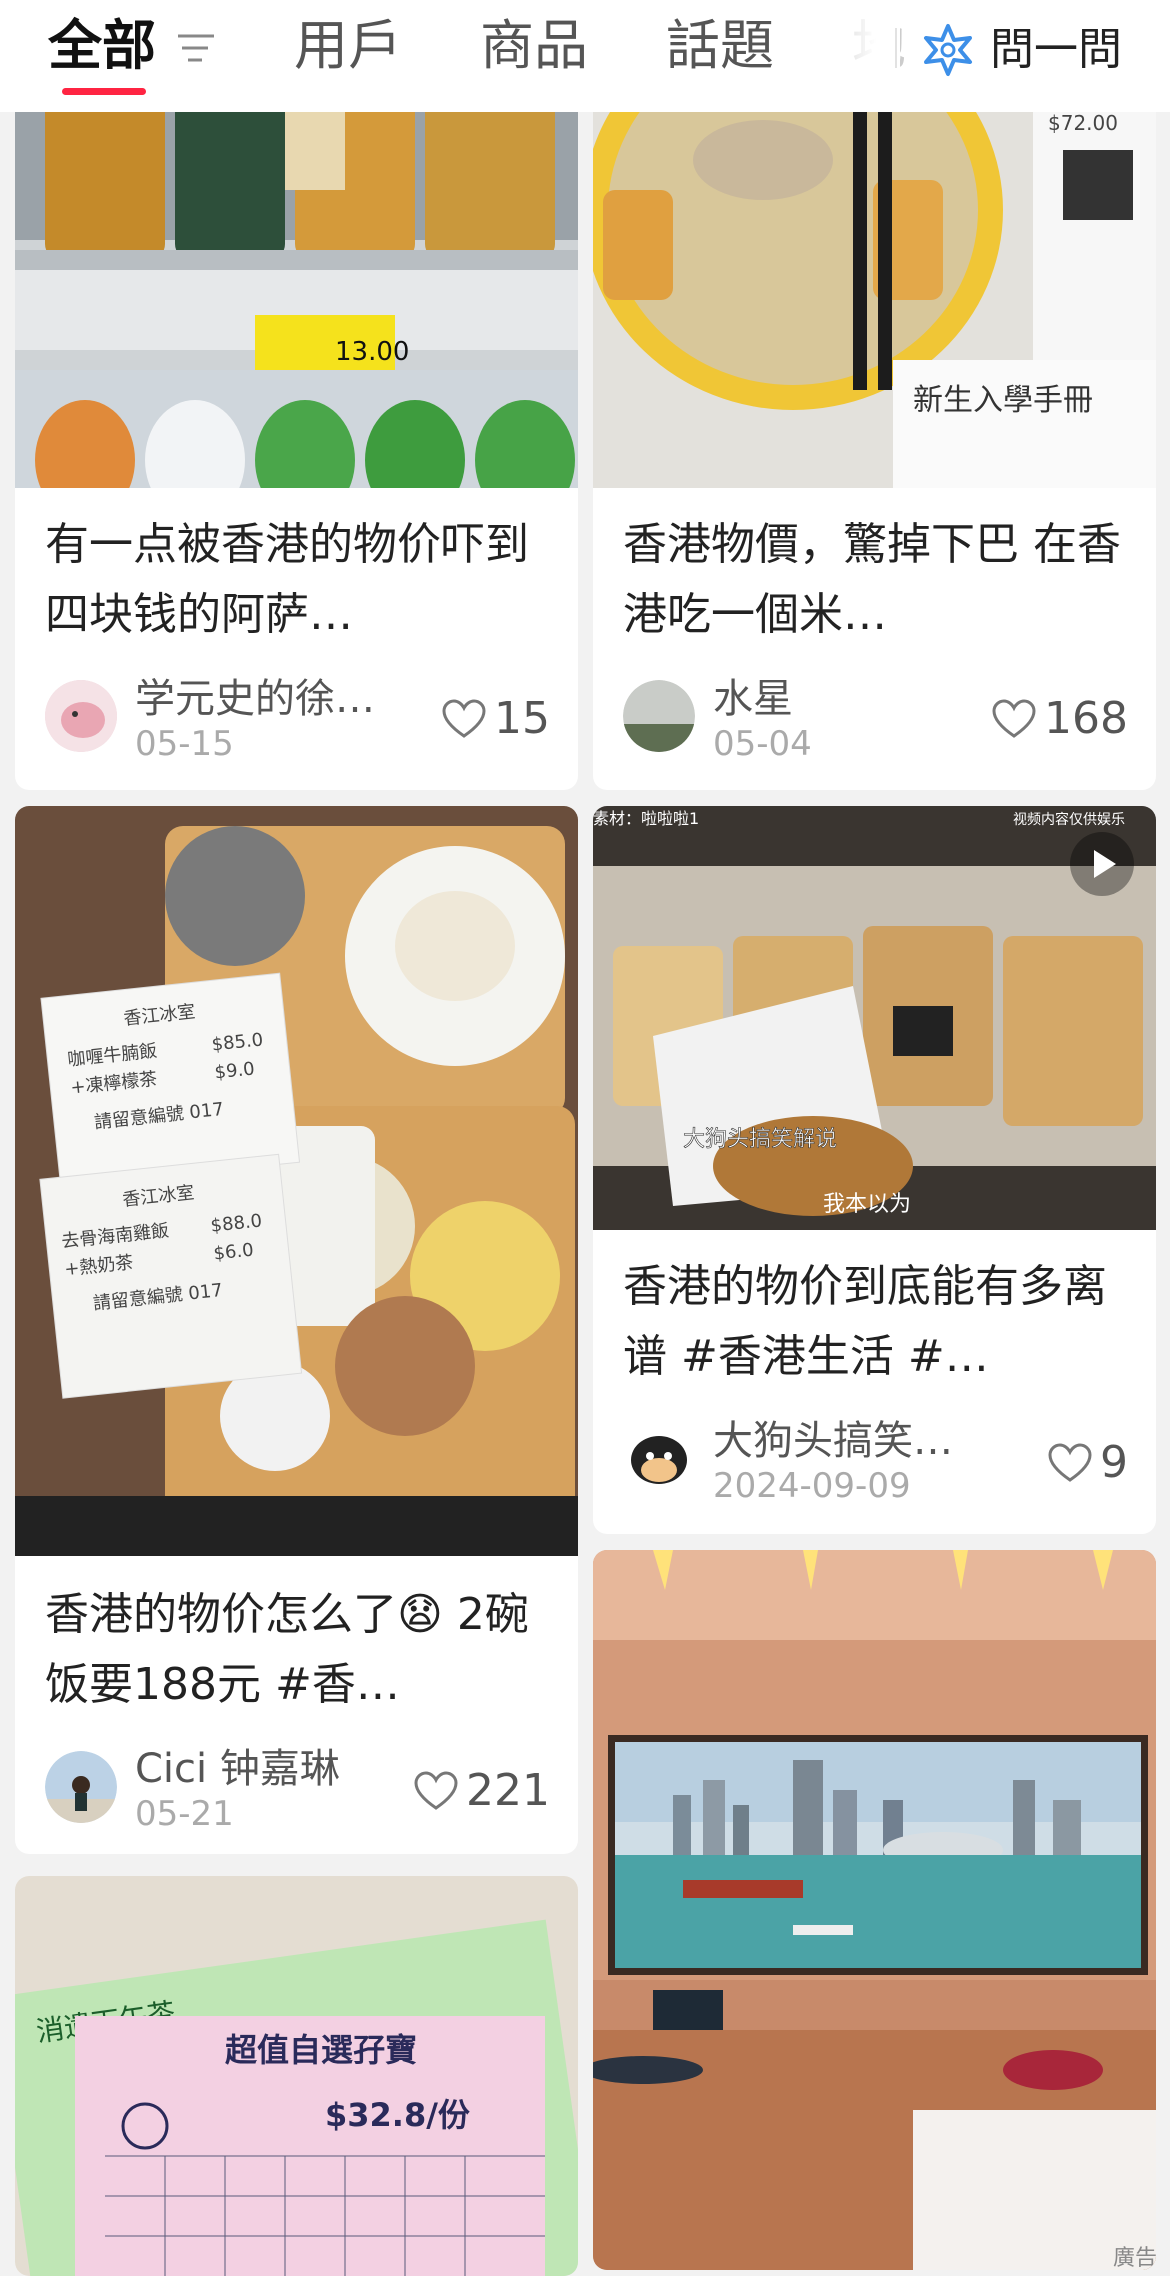  I want to click on ask-divider, so click(896, 48).